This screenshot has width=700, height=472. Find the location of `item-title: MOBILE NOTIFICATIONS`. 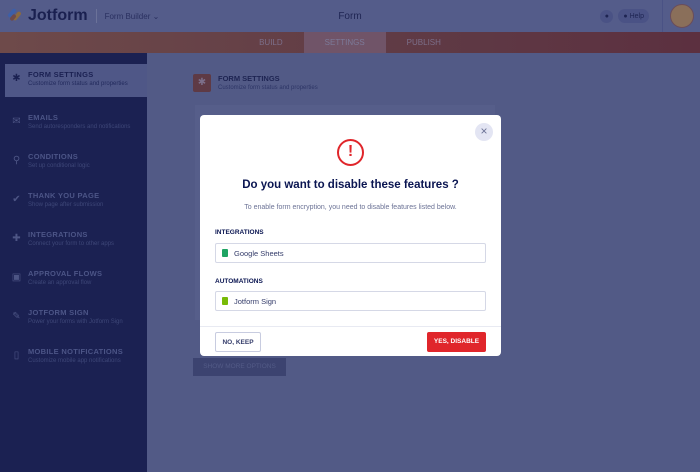

item-title: MOBILE NOTIFICATIONS is located at coordinates (76, 351).